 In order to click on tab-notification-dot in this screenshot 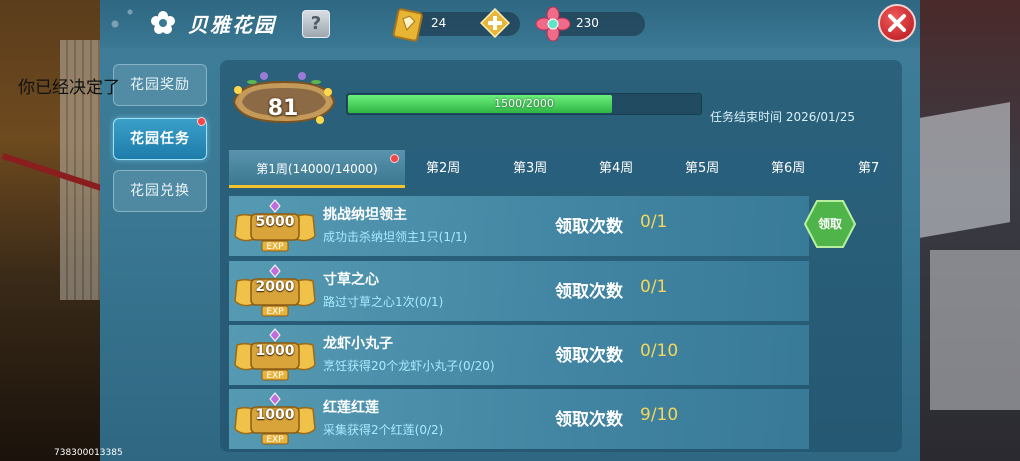, I will do `click(394, 158)`.